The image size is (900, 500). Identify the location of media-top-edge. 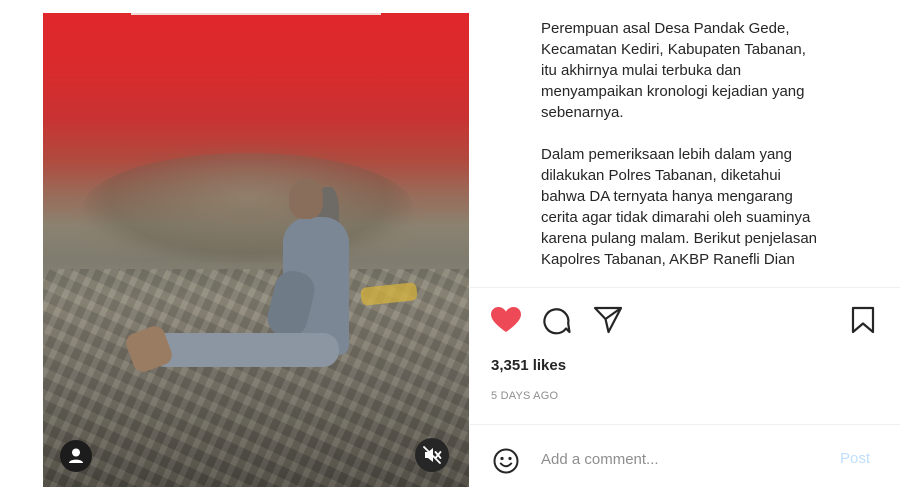
(256, 14).